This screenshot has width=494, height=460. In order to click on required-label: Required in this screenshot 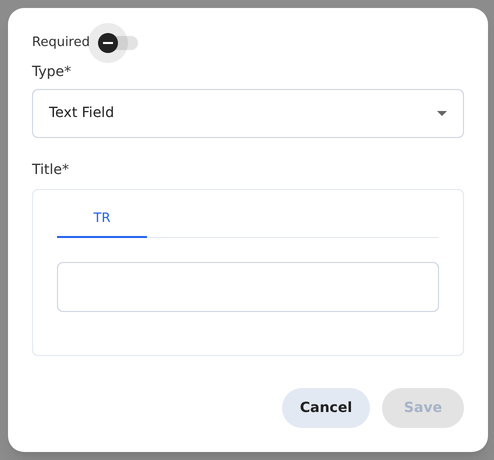, I will do `click(61, 43)`.